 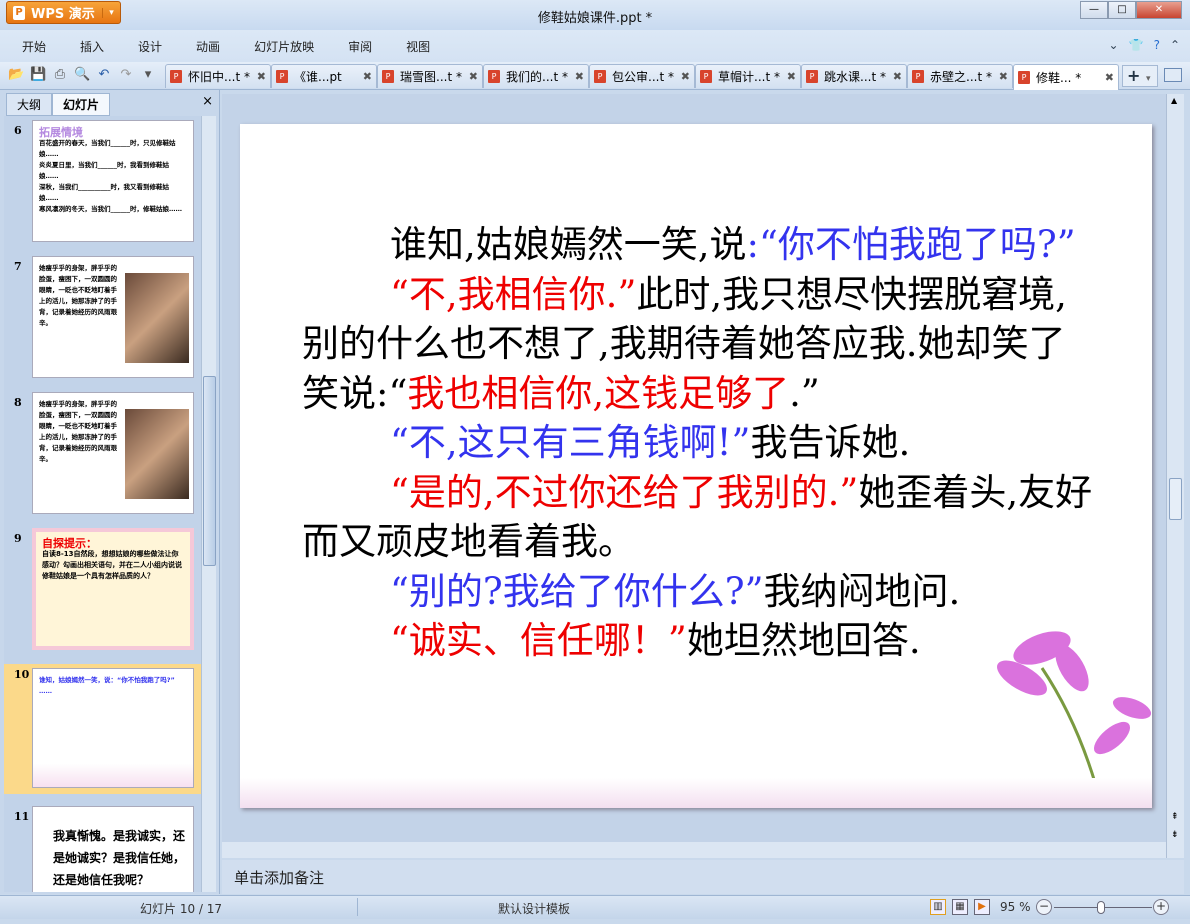 What do you see at coordinates (181, 909) in the screenshot?
I see `slide-counter: 幻灯片 10 / 17` at bounding box center [181, 909].